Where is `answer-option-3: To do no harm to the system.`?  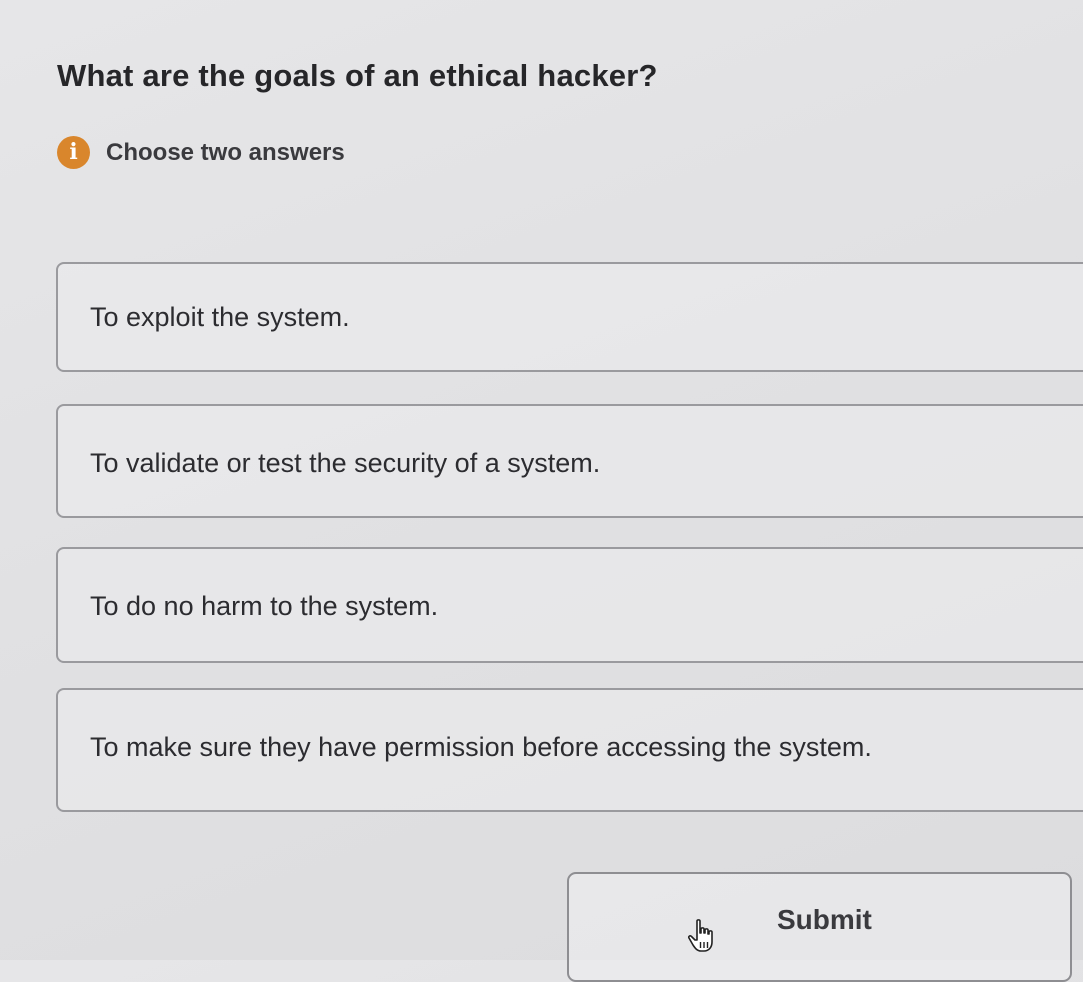 answer-option-3: To do no harm to the system. is located at coordinates (569, 605).